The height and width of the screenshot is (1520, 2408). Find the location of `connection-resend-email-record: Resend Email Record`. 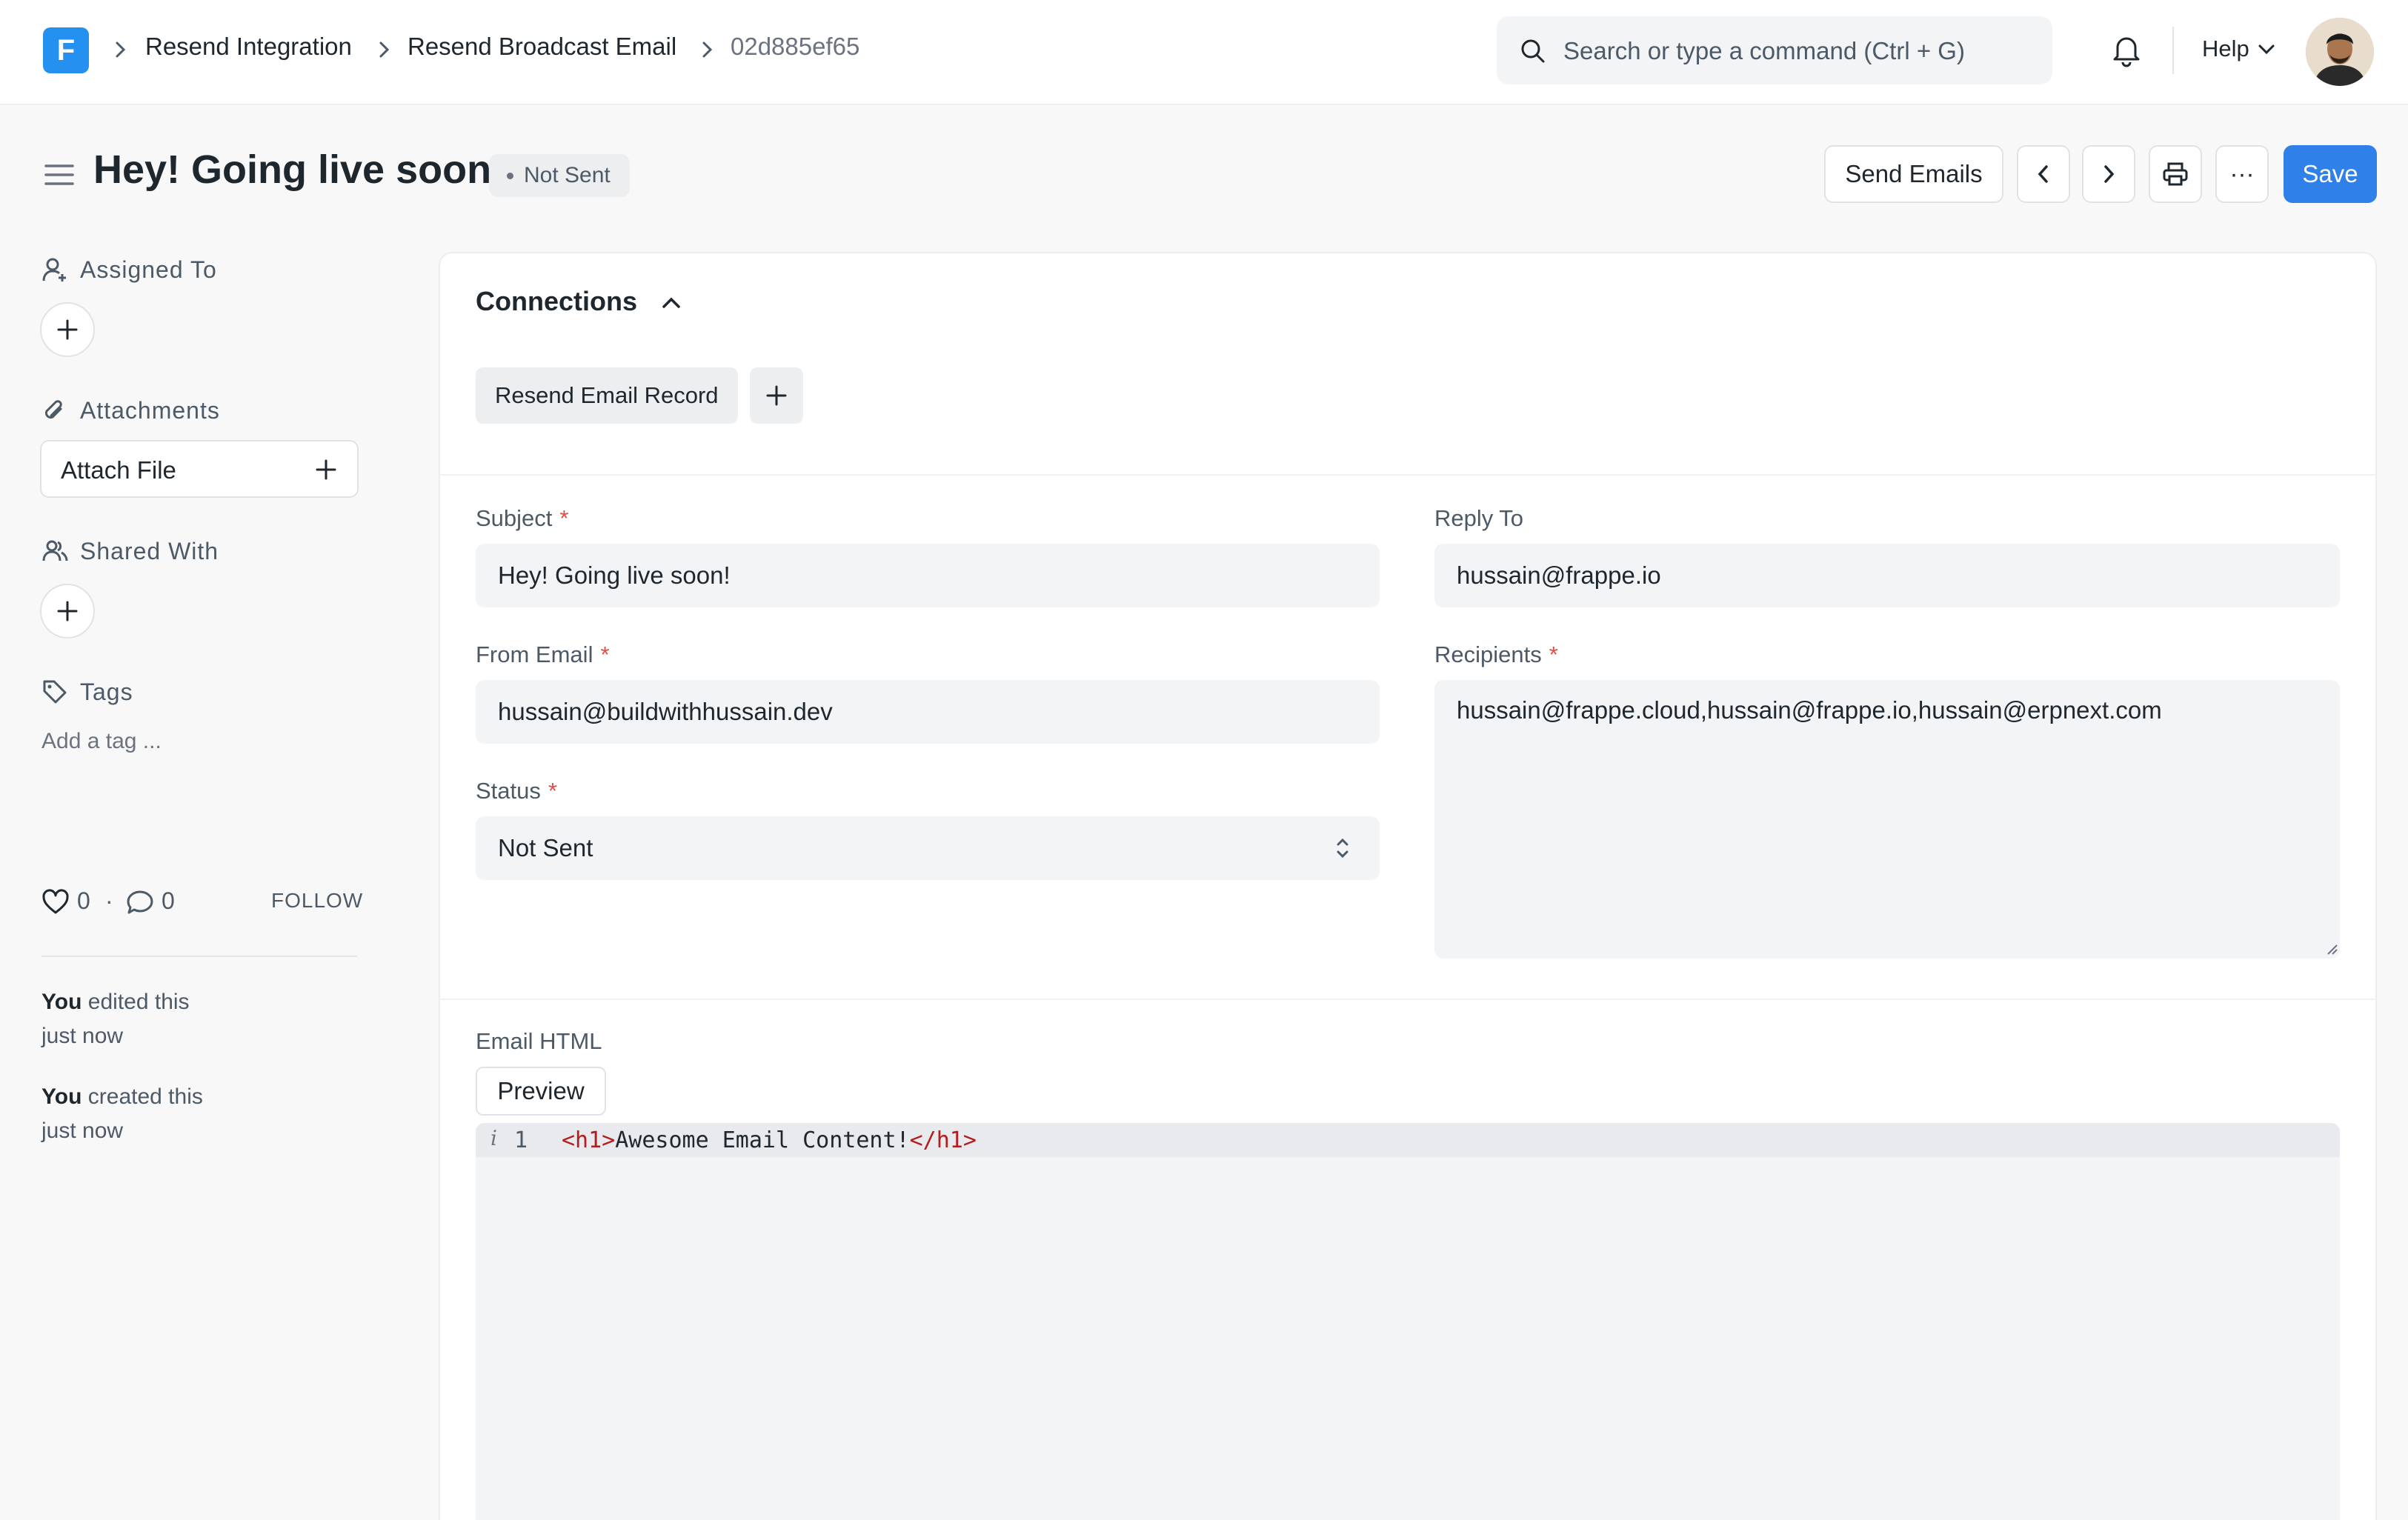

connection-resend-email-record: Resend Email Record is located at coordinates (607, 396).